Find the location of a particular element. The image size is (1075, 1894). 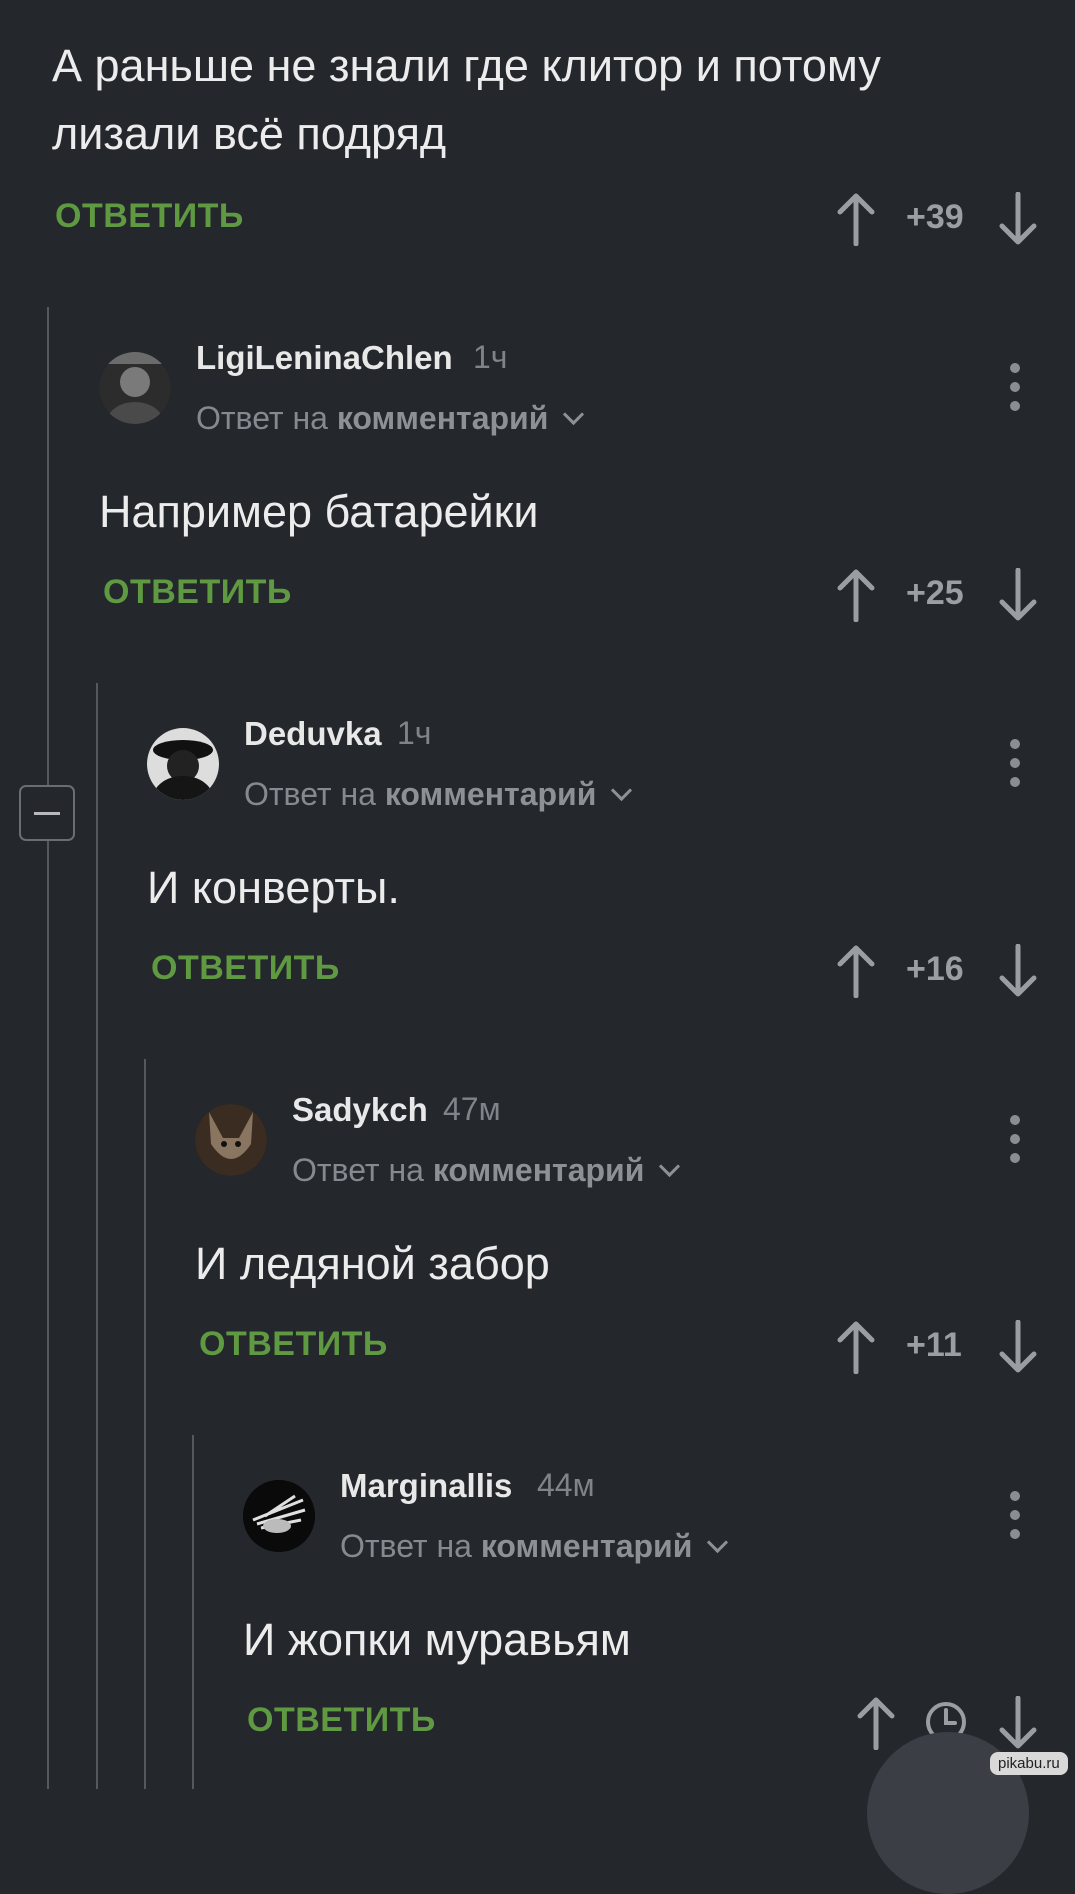

author-name: Deduvka is located at coordinates (313, 734).